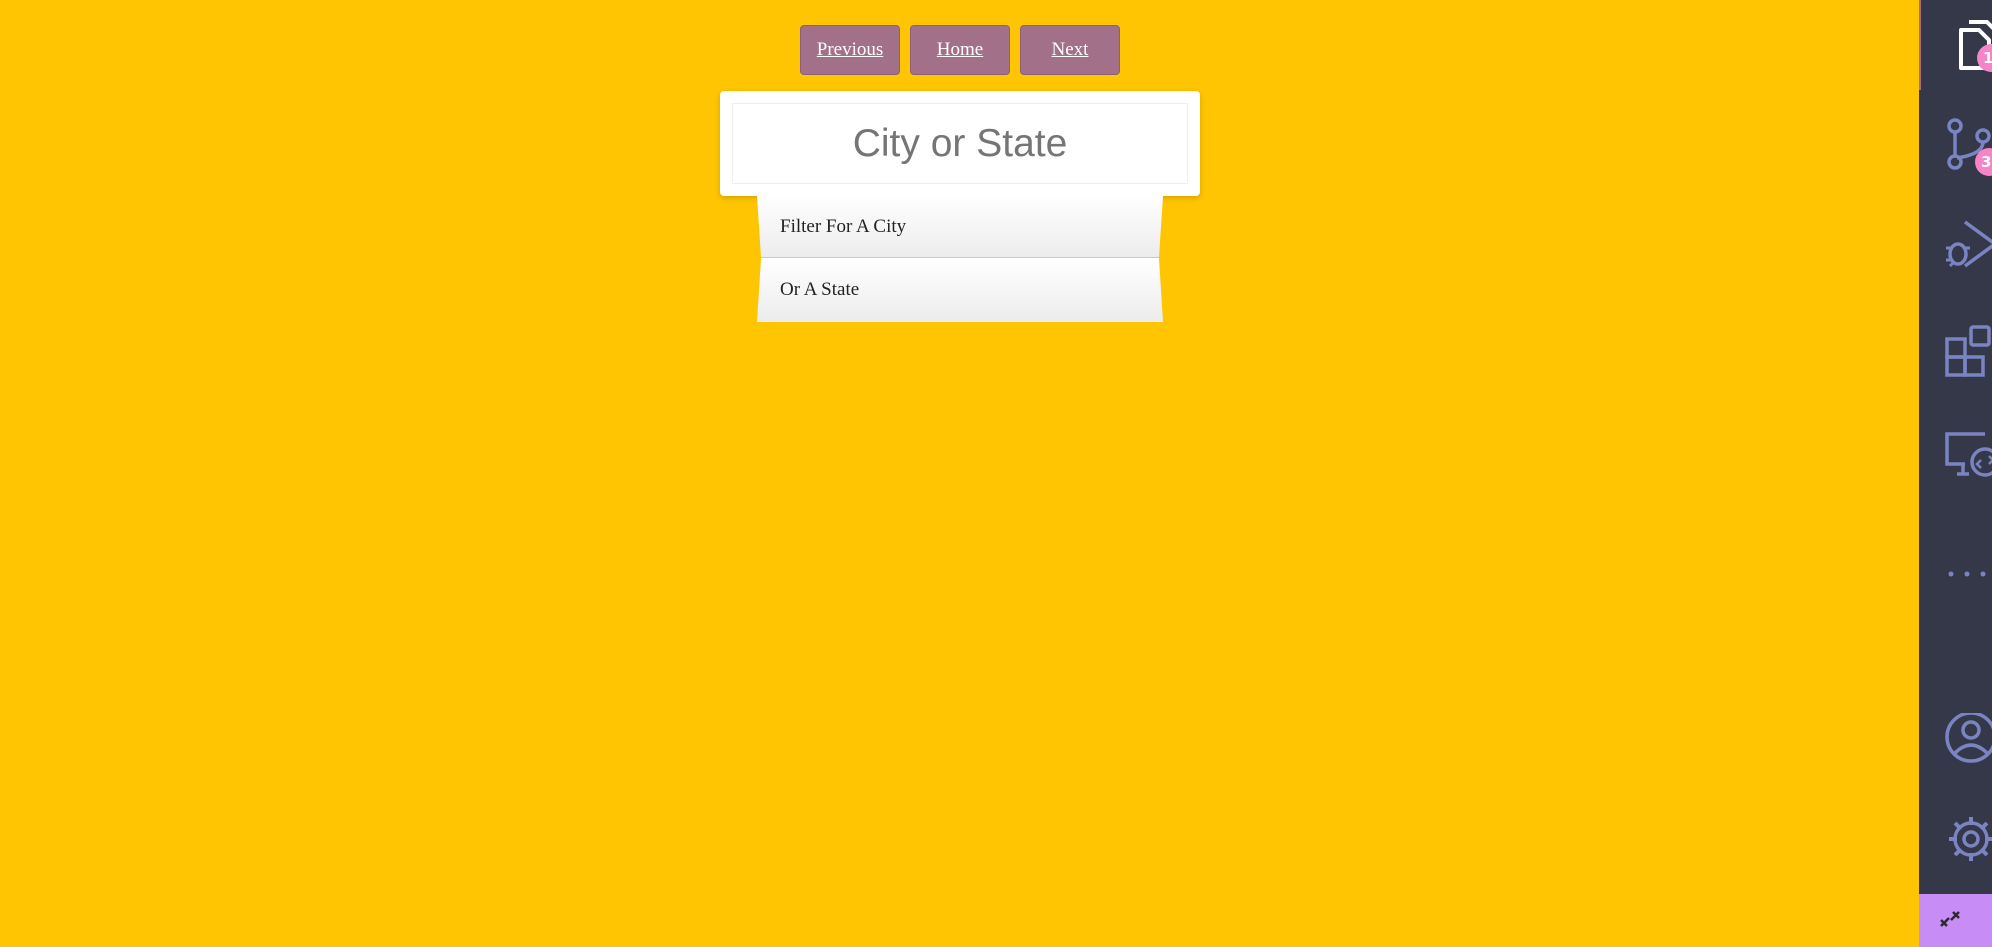  What do you see at coordinates (1955, 557) in the screenshot?
I see `activity-item-more` at bounding box center [1955, 557].